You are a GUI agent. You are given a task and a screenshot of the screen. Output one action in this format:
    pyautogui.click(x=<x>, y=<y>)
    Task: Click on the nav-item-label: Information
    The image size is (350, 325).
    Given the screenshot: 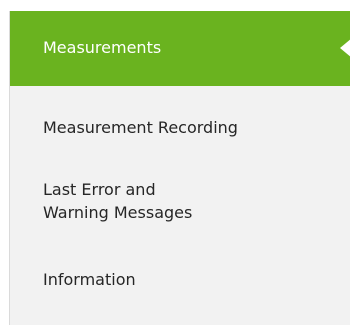 What is the action you would take?
    pyautogui.click(x=89, y=279)
    